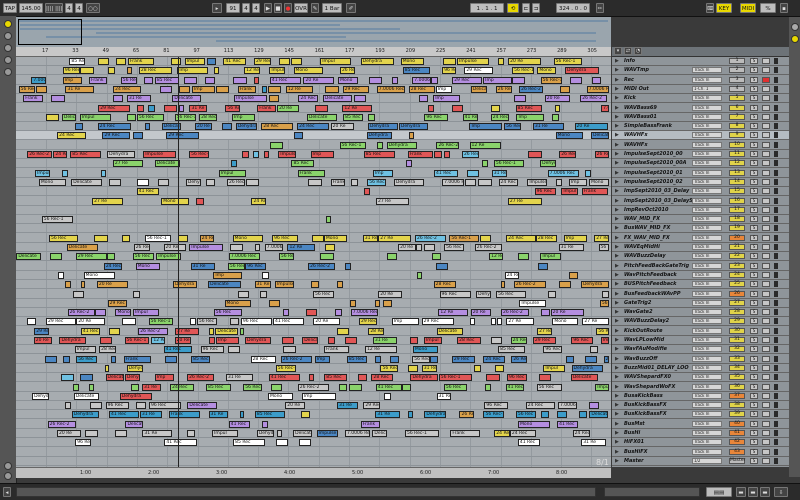 The height and width of the screenshot is (500, 800). Describe the element at coordinates (700, 164) in the screenshot. I see `track-row: ▶ ImpulseSept2010_00A Track In 12 S` at that location.